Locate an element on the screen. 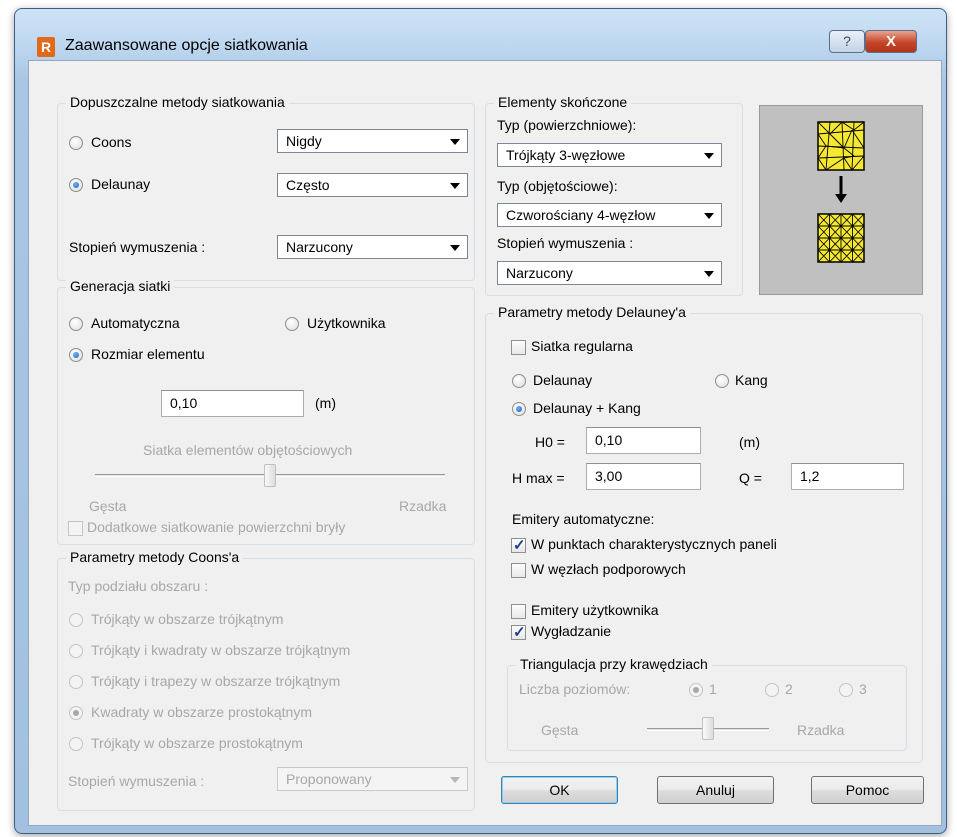 The height and width of the screenshot is (837, 957). methods-group-title: Dopuszczalne metody siatkowania is located at coordinates (177, 102).